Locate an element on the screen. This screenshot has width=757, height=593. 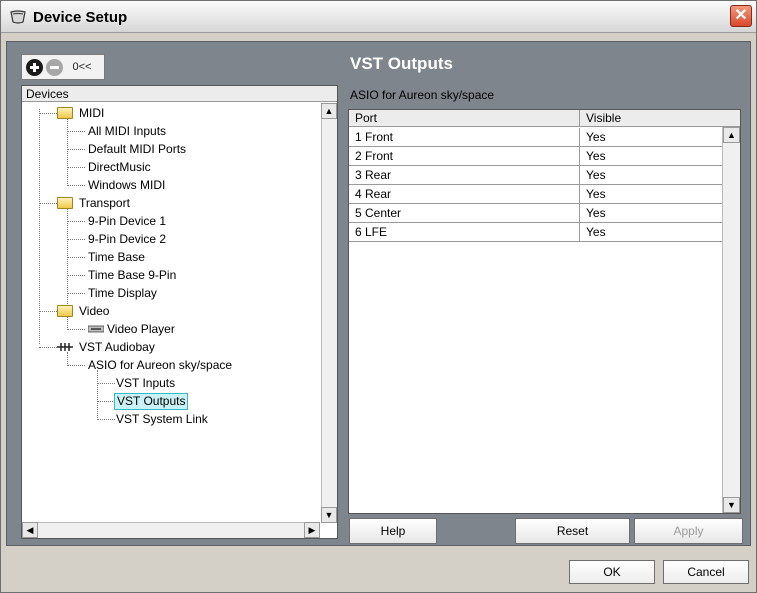
port-cell: 4 Rear is located at coordinates (464, 194).